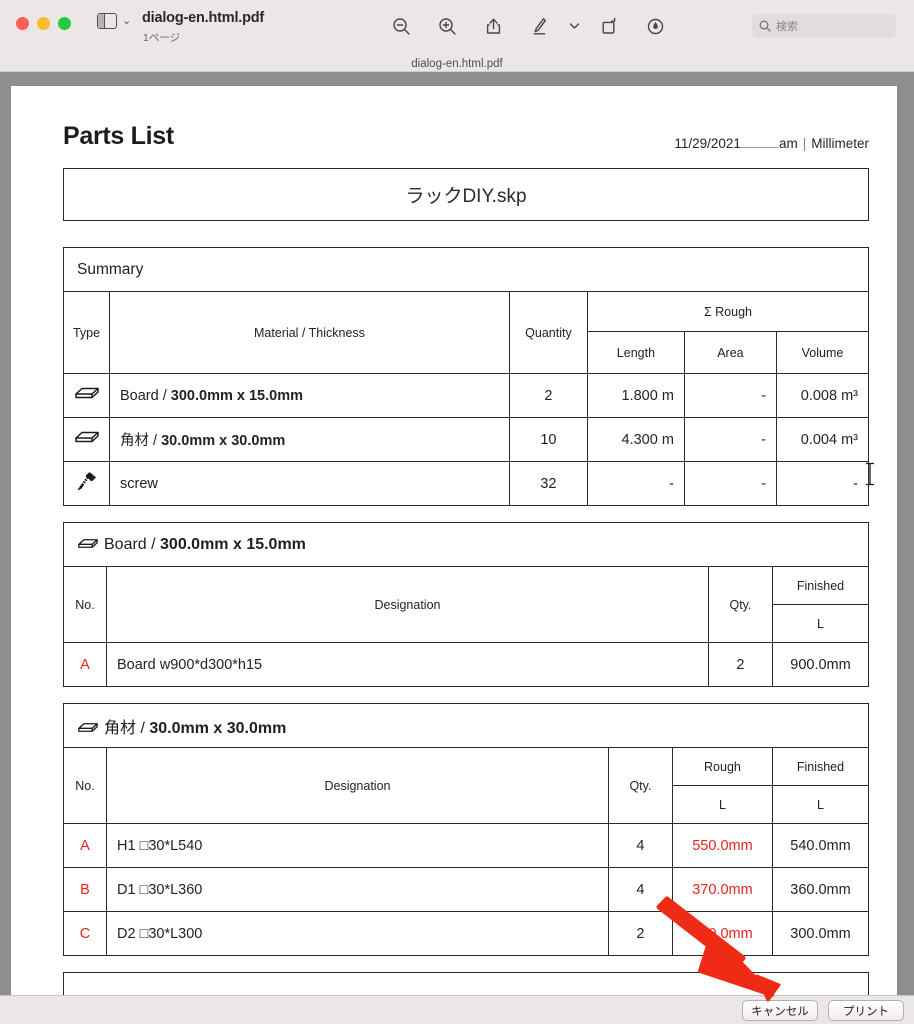 The height and width of the screenshot is (1024, 914). What do you see at coordinates (218, 728) in the screenshot?
I see `kakuzai-caption-spec: 30.0mm x 30.0mm` at bounding box center [218, 728].